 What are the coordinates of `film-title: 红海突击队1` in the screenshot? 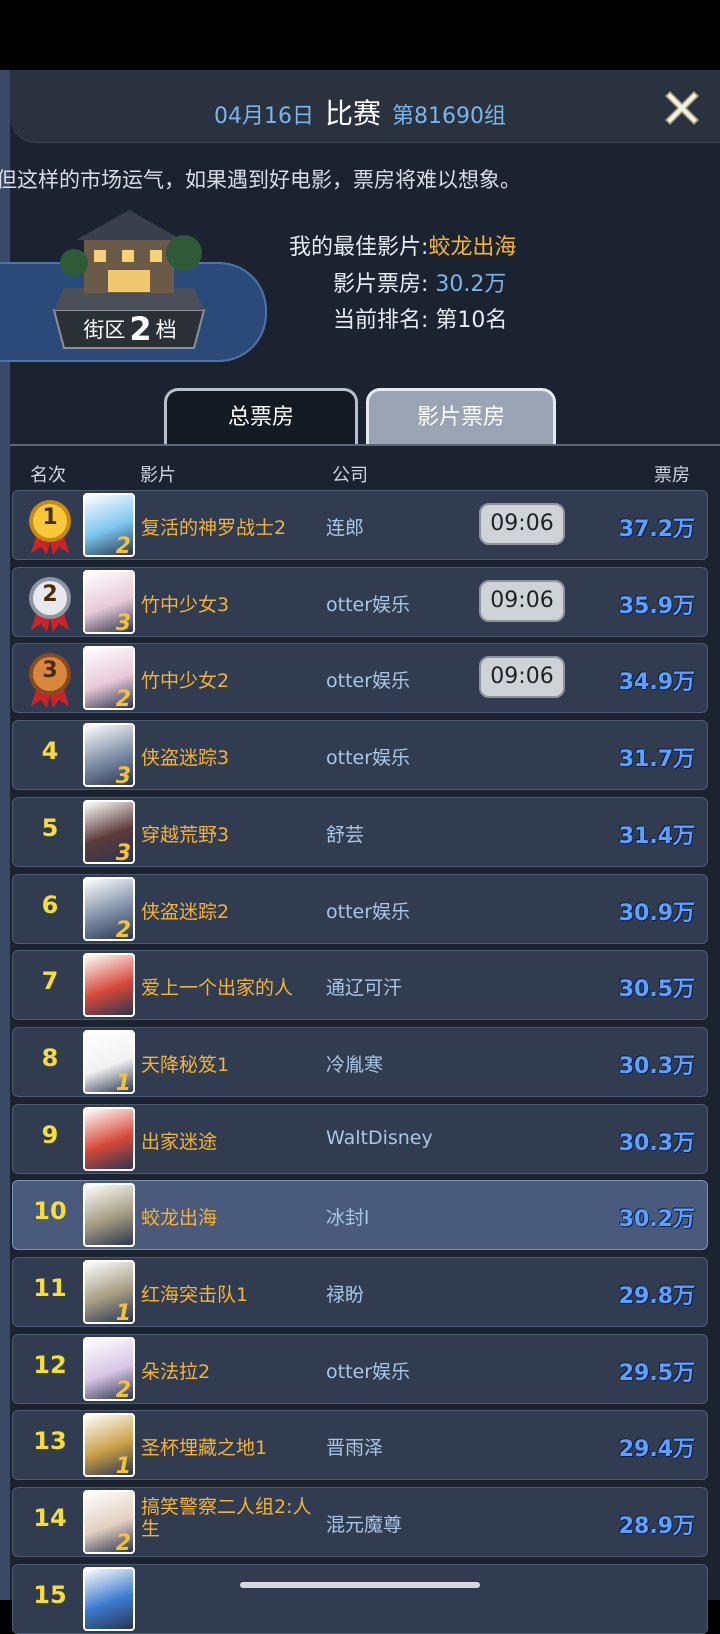 It's located at (195, 1295).